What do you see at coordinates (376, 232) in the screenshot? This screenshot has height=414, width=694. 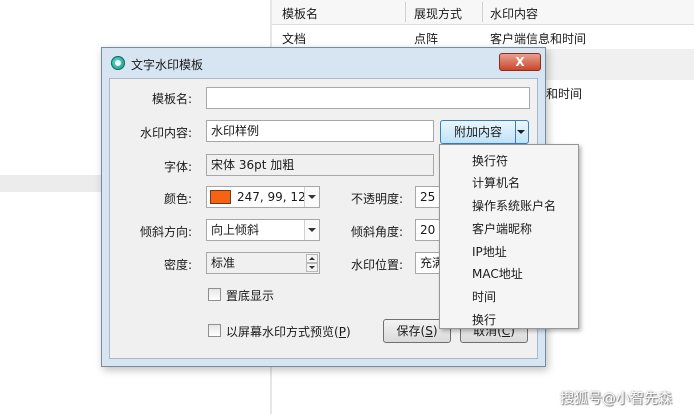 I see `tilt-angle-label: 倾斜角度:` at bounding box center [376, 232].